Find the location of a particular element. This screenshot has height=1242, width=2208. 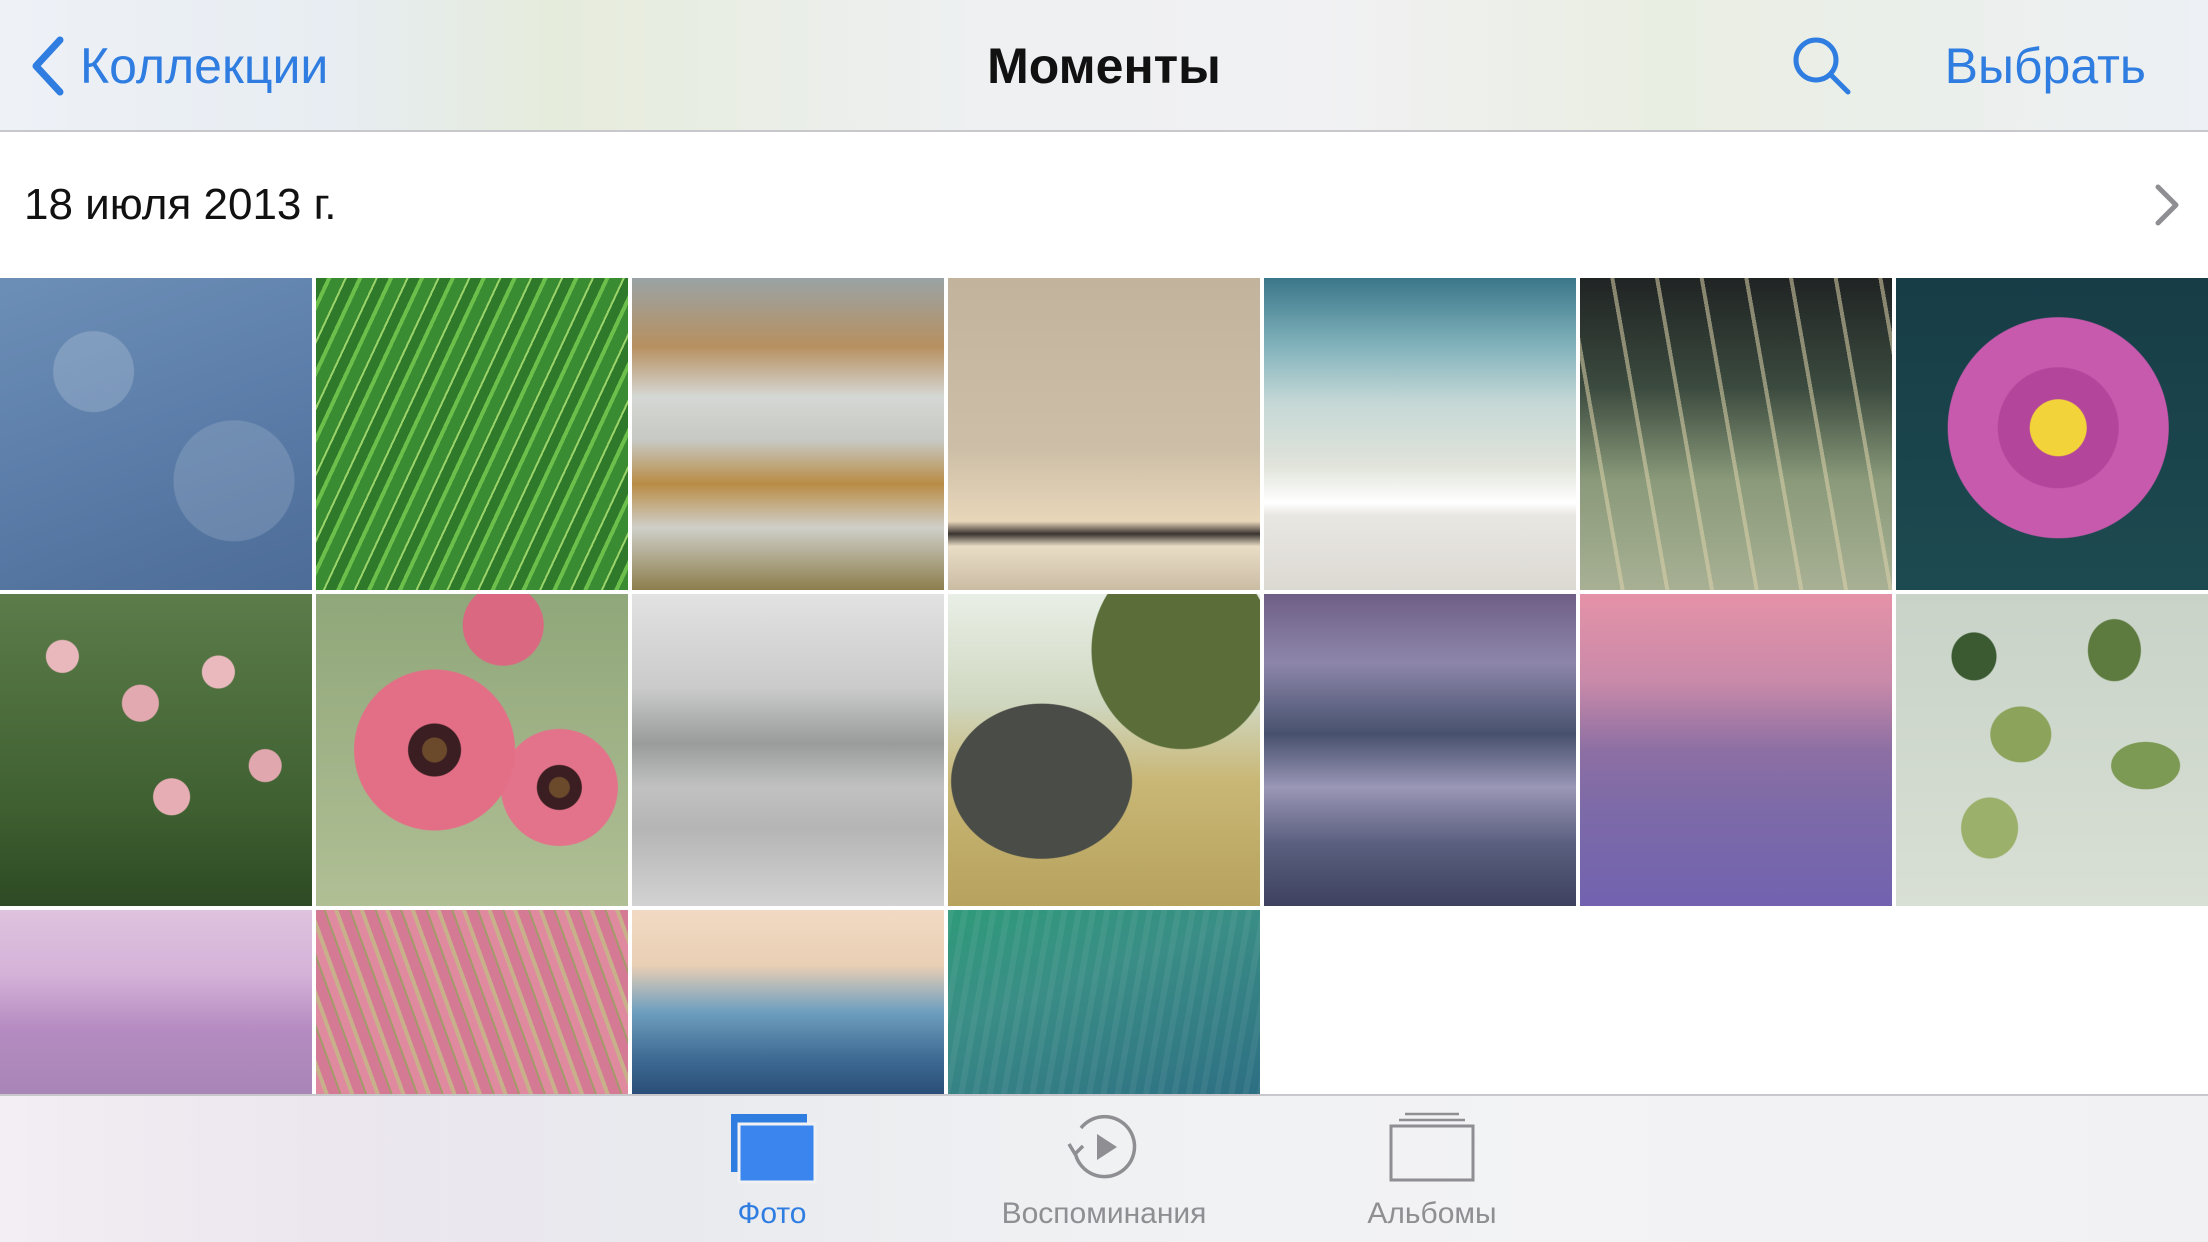

back-button: Коллекции is located at coordinates (179, 66).